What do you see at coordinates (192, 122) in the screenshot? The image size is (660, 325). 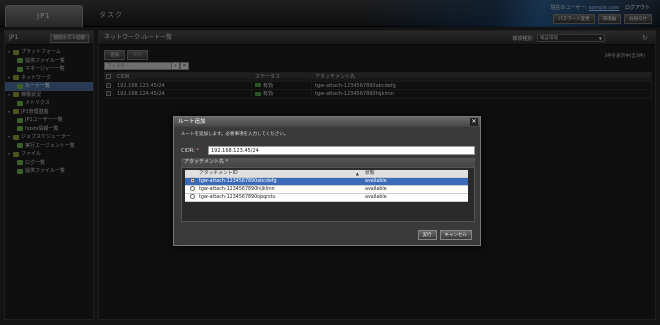 I see `dialog-title: ルート追加` at bounding box center [192, 122].